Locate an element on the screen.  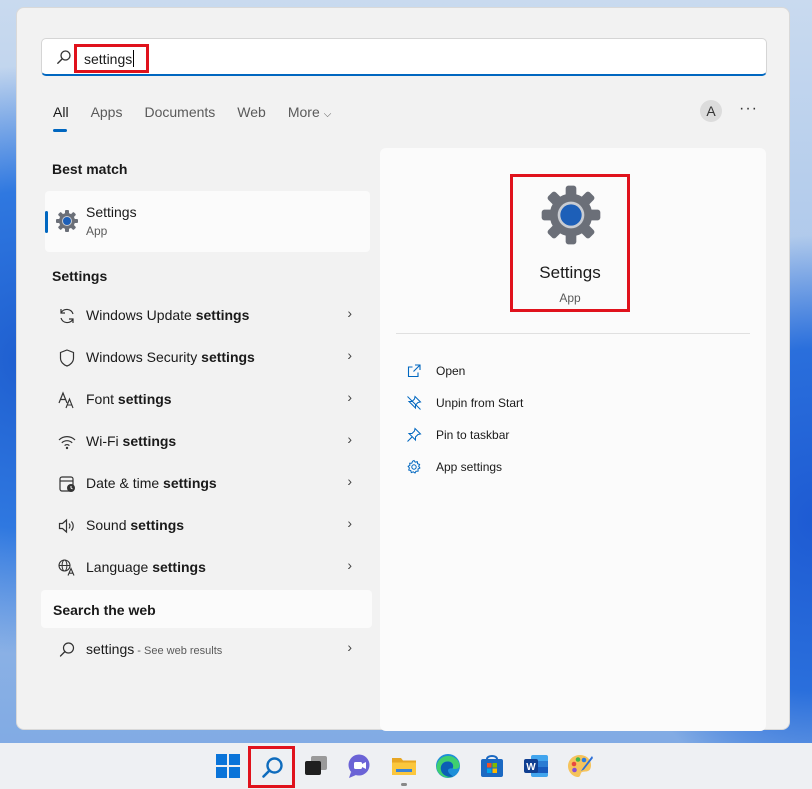
best-match-title: Settings is located at coordinates (111, 212).